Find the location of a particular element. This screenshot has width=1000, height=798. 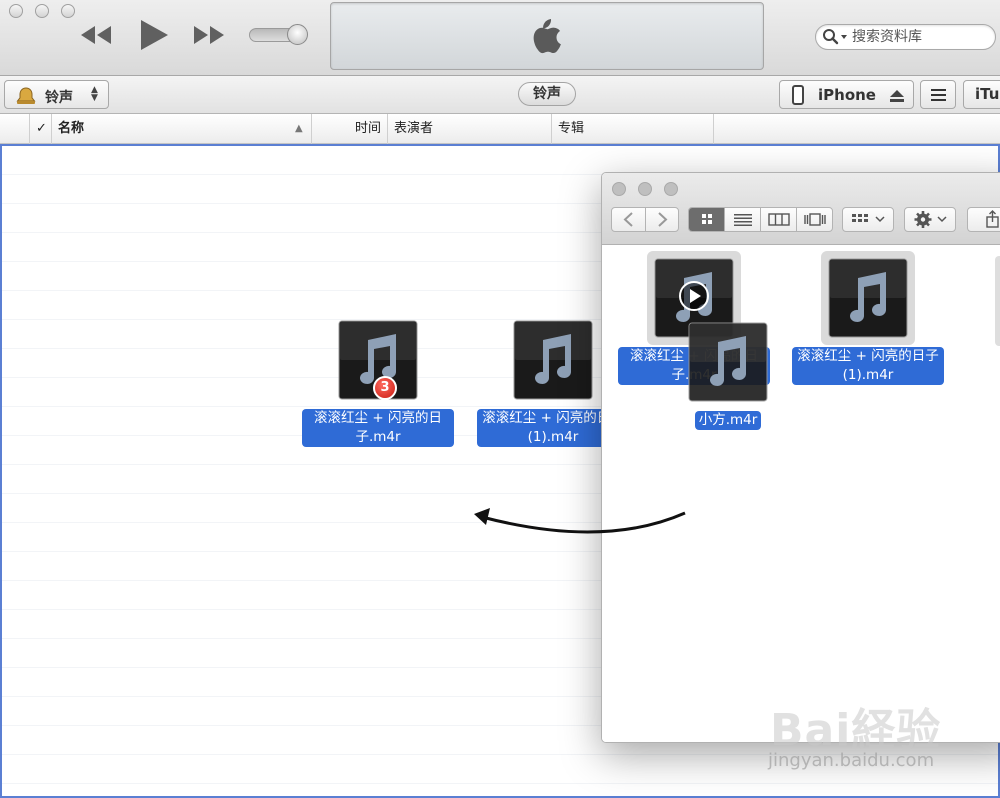

watermark-logo: Bai経验 is located at coordinates (856, 730).